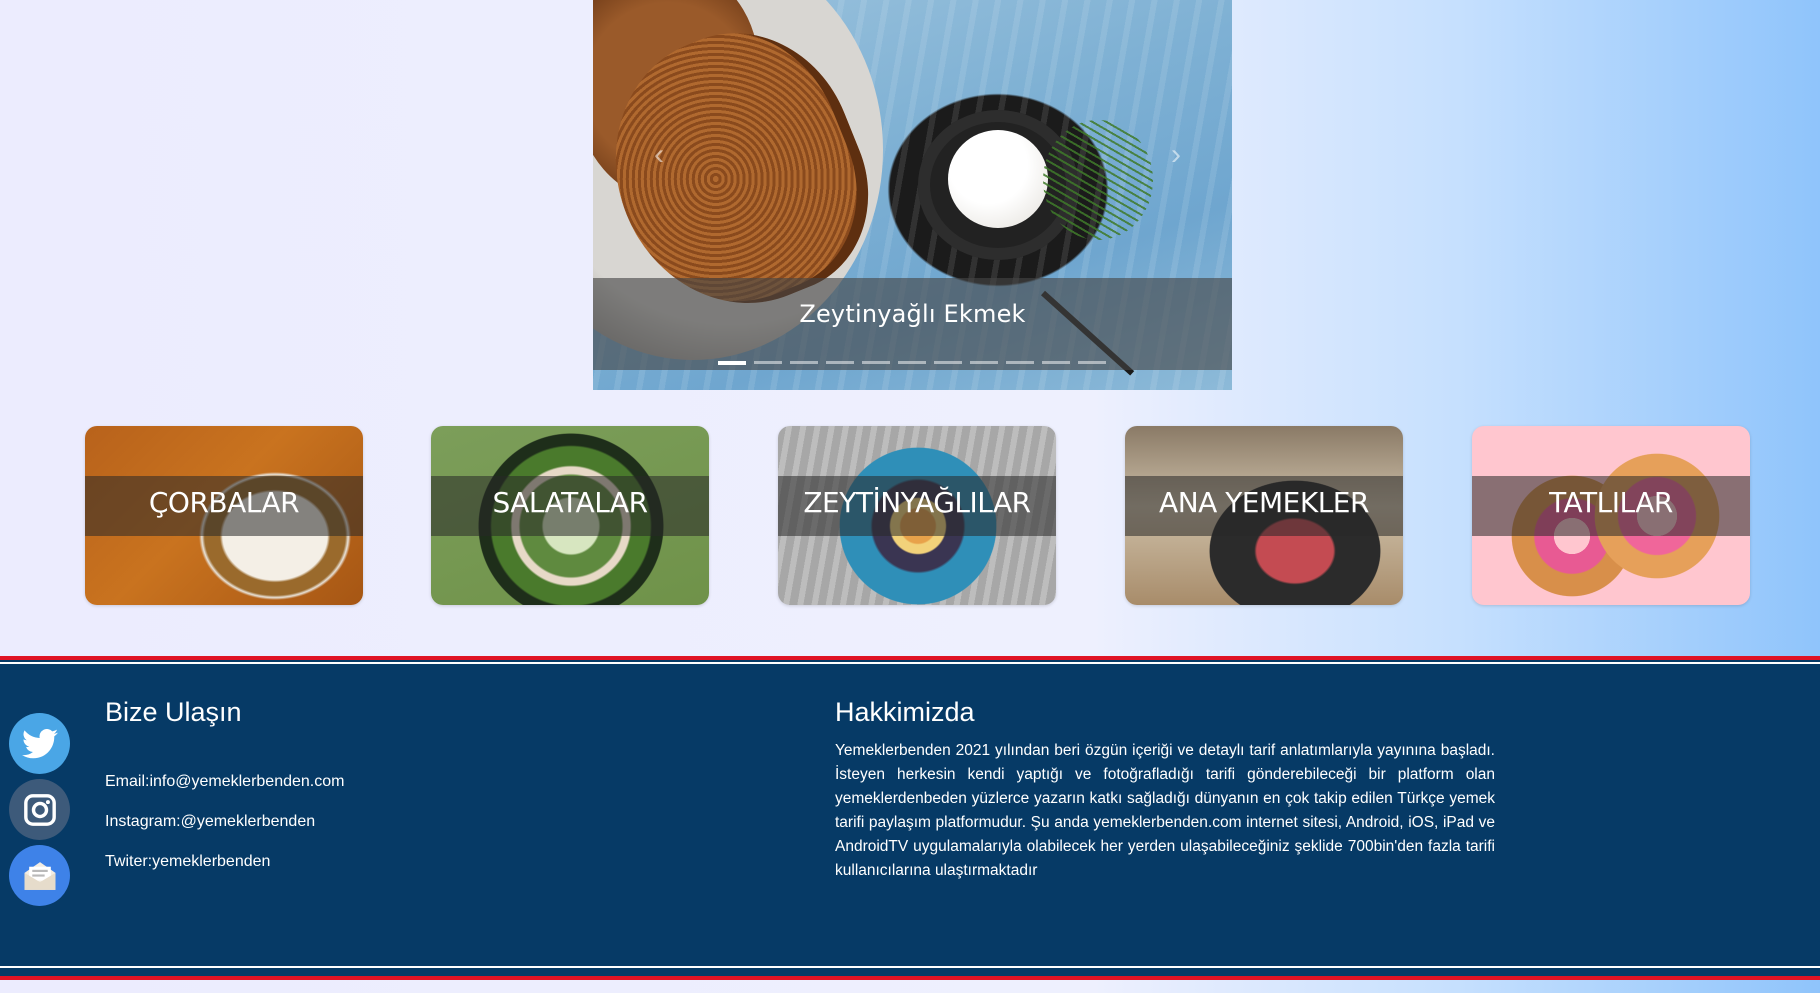 Image resolution: width=1820 pixels, height=993 pixels. I want to click on mail-icon, so click(39, 875).